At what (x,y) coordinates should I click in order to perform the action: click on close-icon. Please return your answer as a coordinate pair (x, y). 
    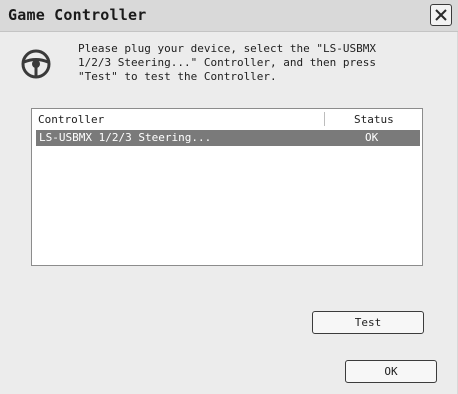
    Looking at the image, I should click on (441, 15).